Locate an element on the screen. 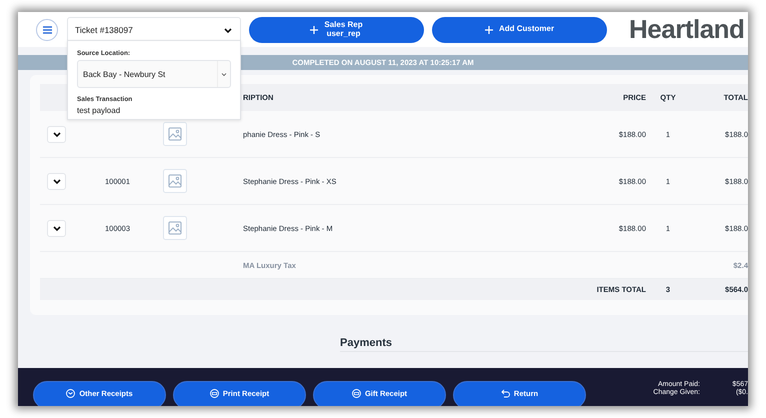  undo-icon is located at coordinates (505, 393).